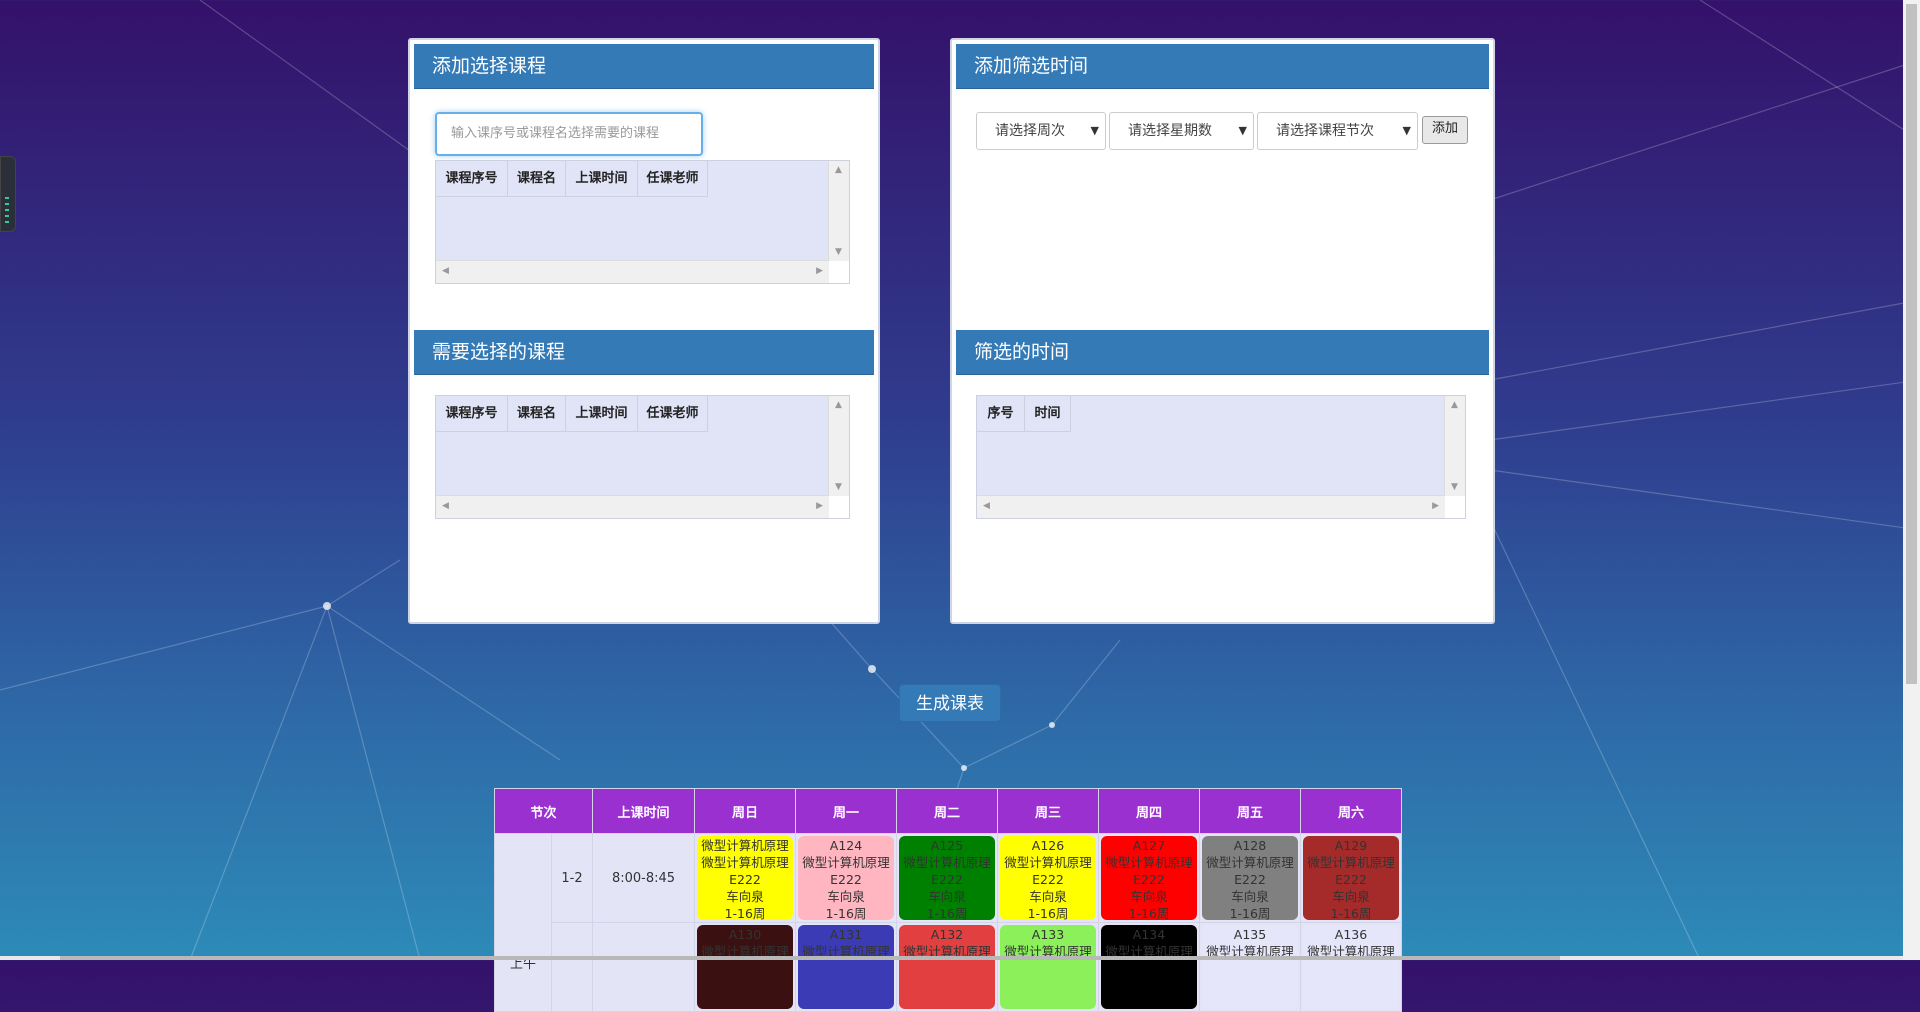  I want to click on course-block: A128 微型计算机原理 E222 车向泉 1-16周, so click(1250, 878).